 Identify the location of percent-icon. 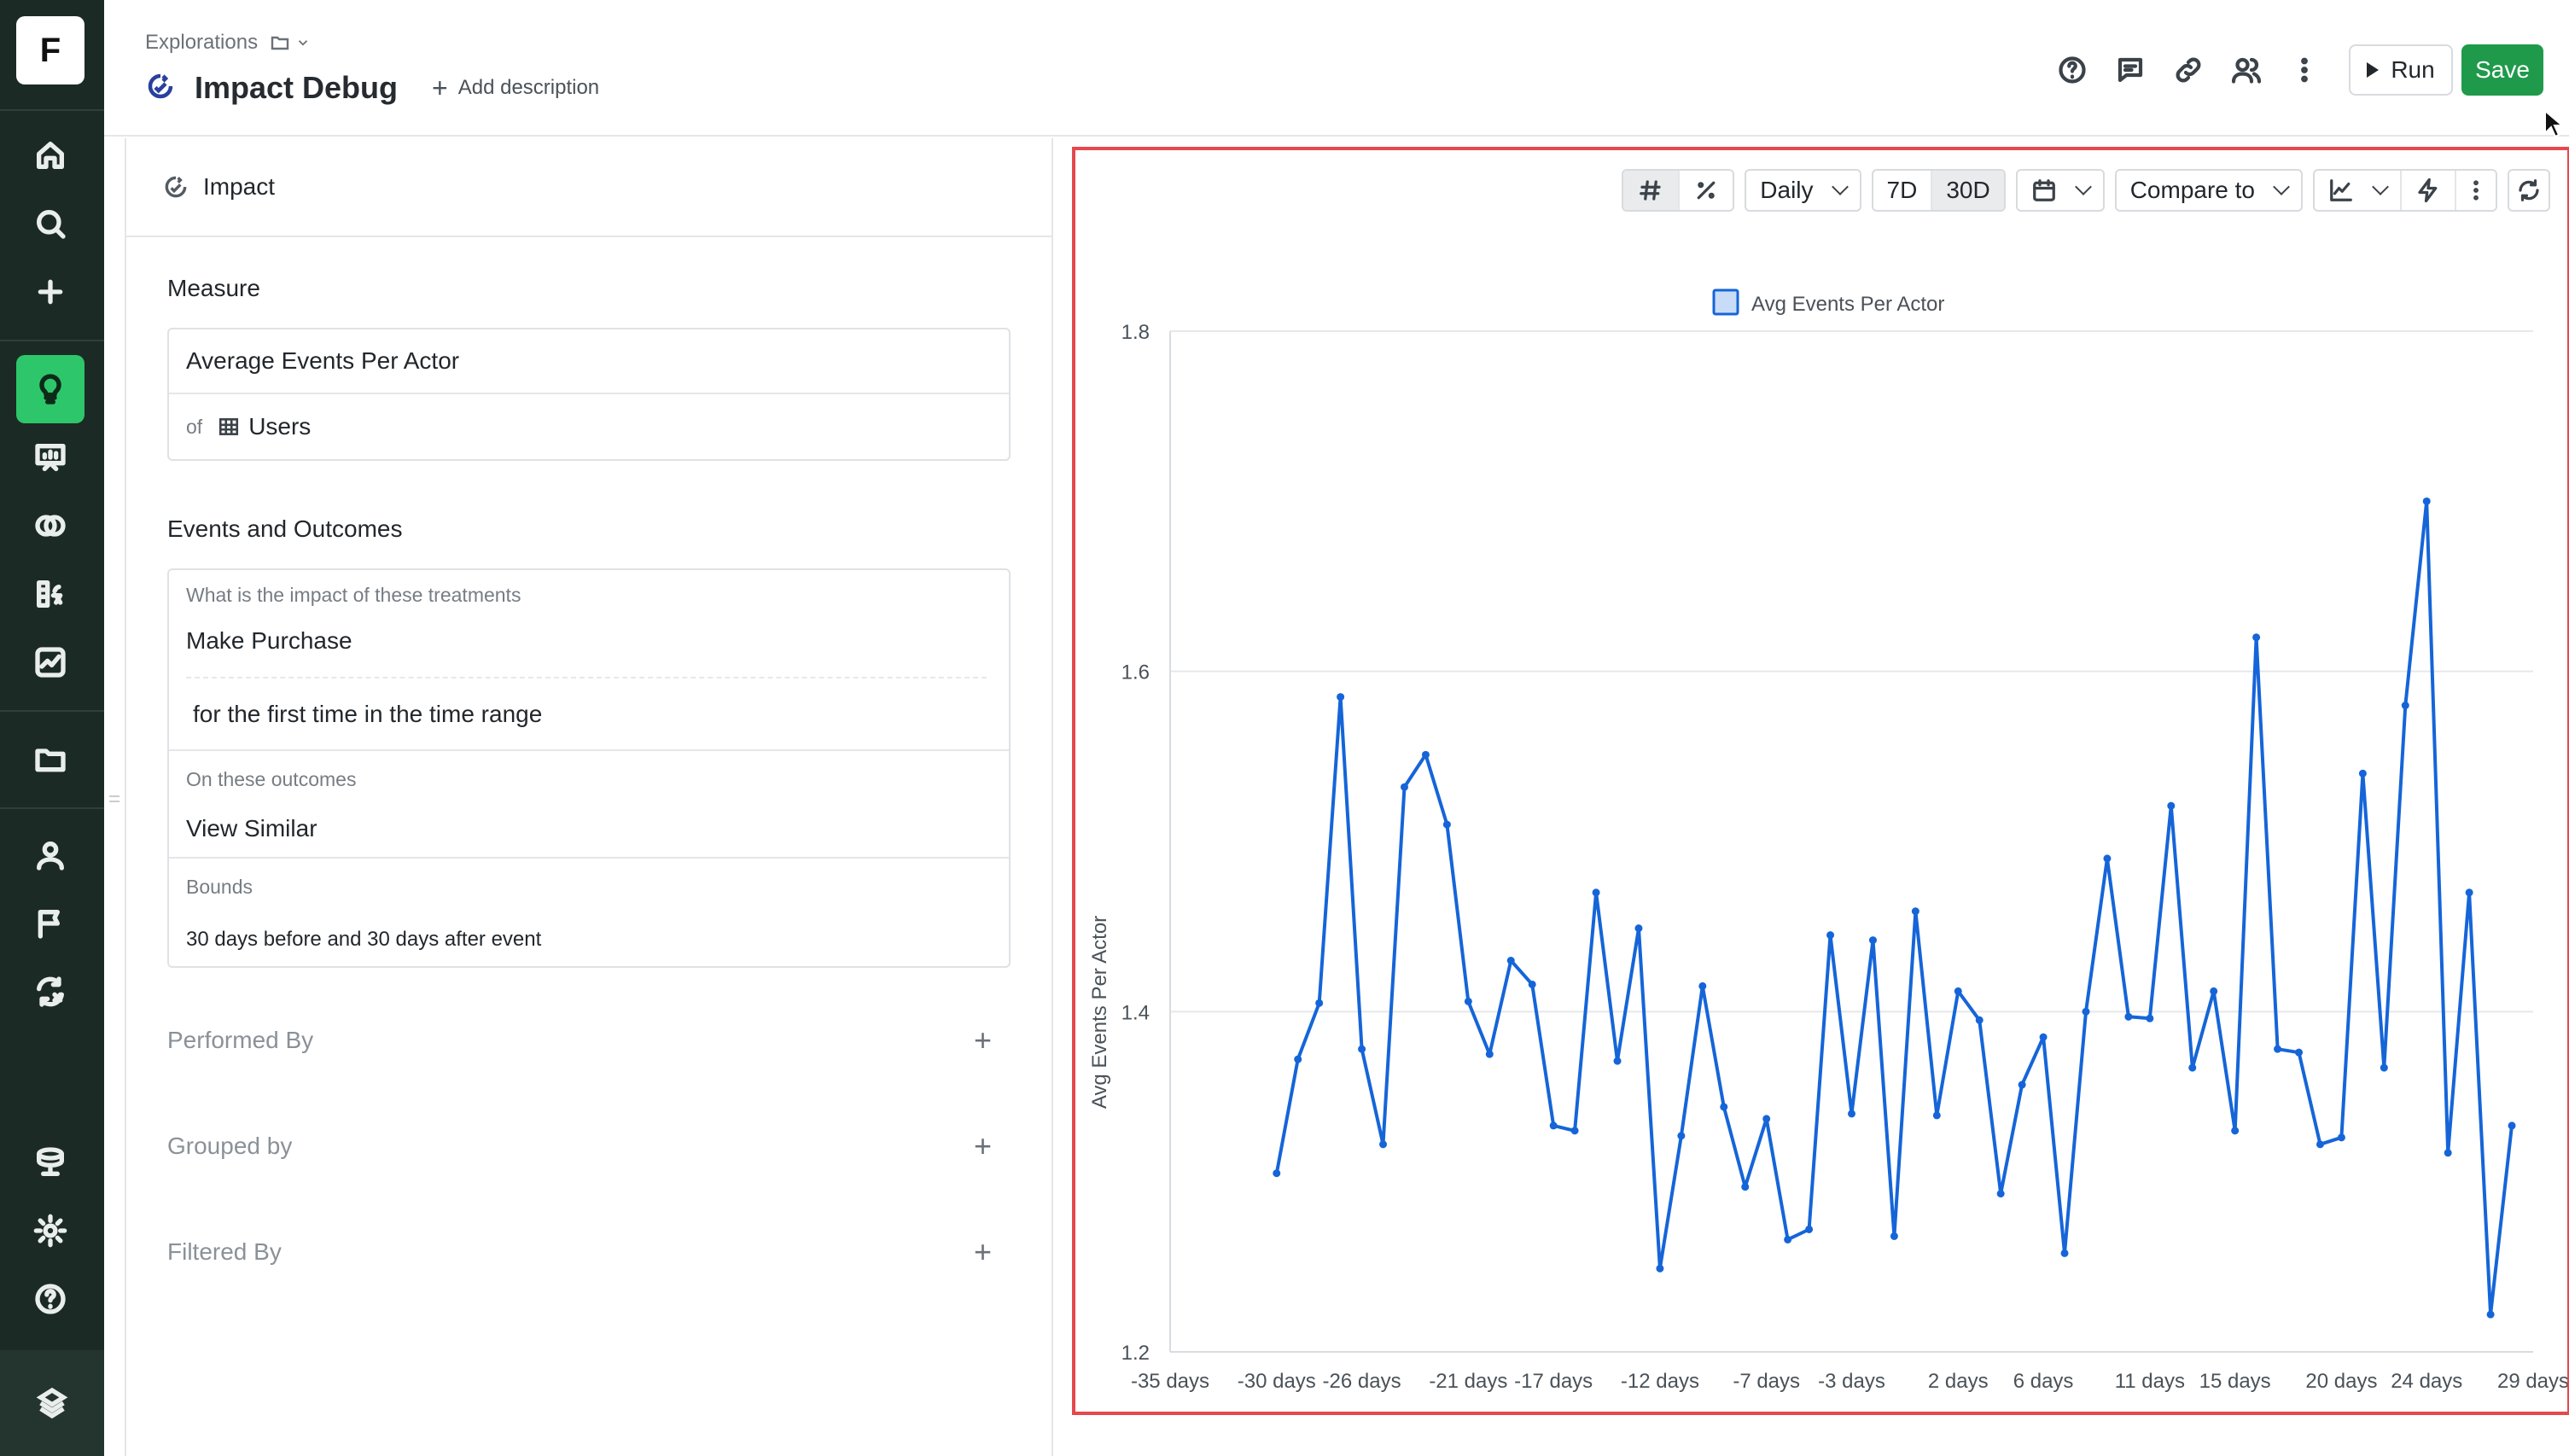
(1707, 191).